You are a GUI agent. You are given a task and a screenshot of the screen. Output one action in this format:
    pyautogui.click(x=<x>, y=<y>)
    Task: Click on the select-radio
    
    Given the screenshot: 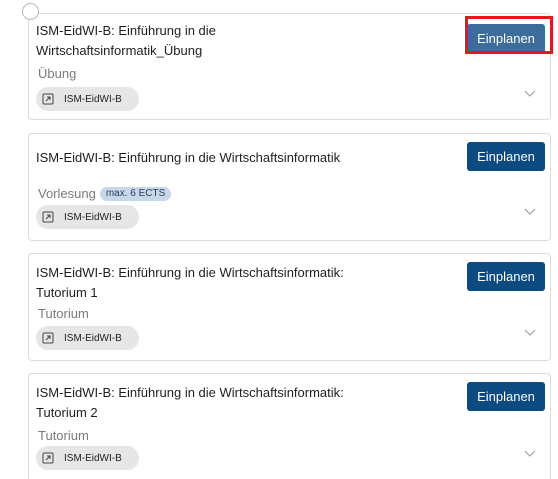 What is the action you would take?
    pyautogui.click(x=30, y=11)
    